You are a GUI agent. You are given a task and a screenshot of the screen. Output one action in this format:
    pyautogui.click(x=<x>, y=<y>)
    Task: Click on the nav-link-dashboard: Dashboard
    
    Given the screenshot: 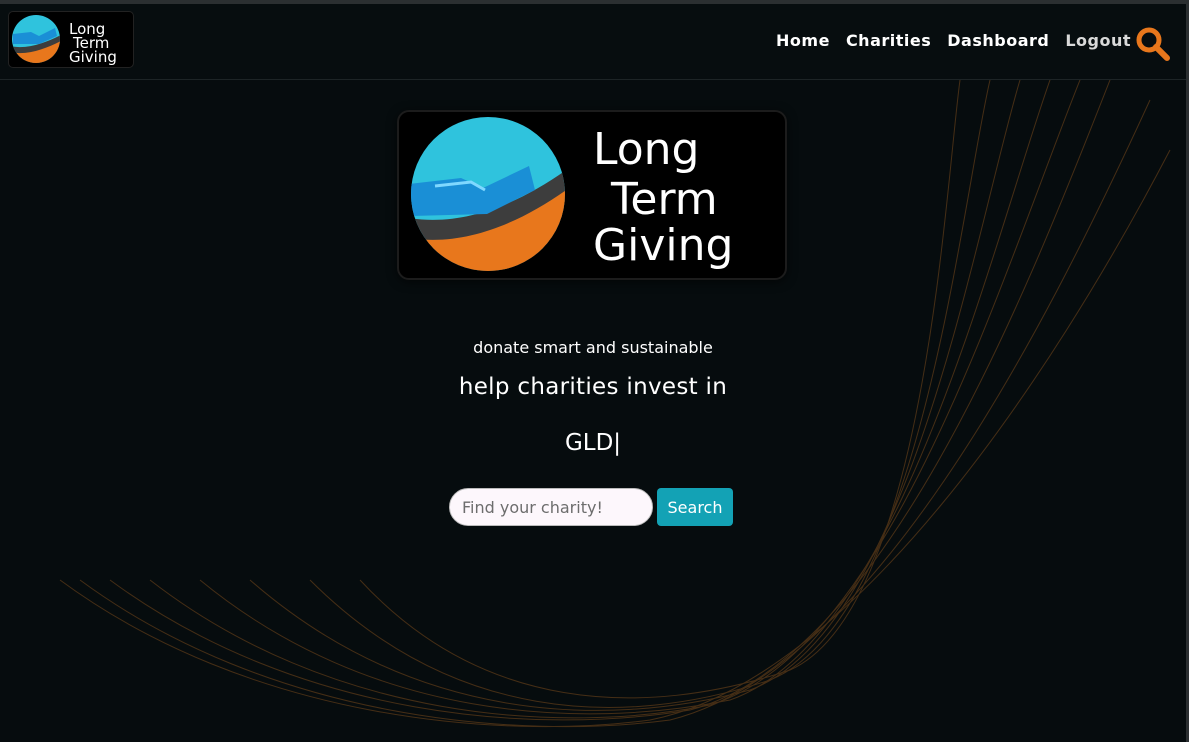 What is the action you would take?
    pyautogui.click(x=998, y=40)
    